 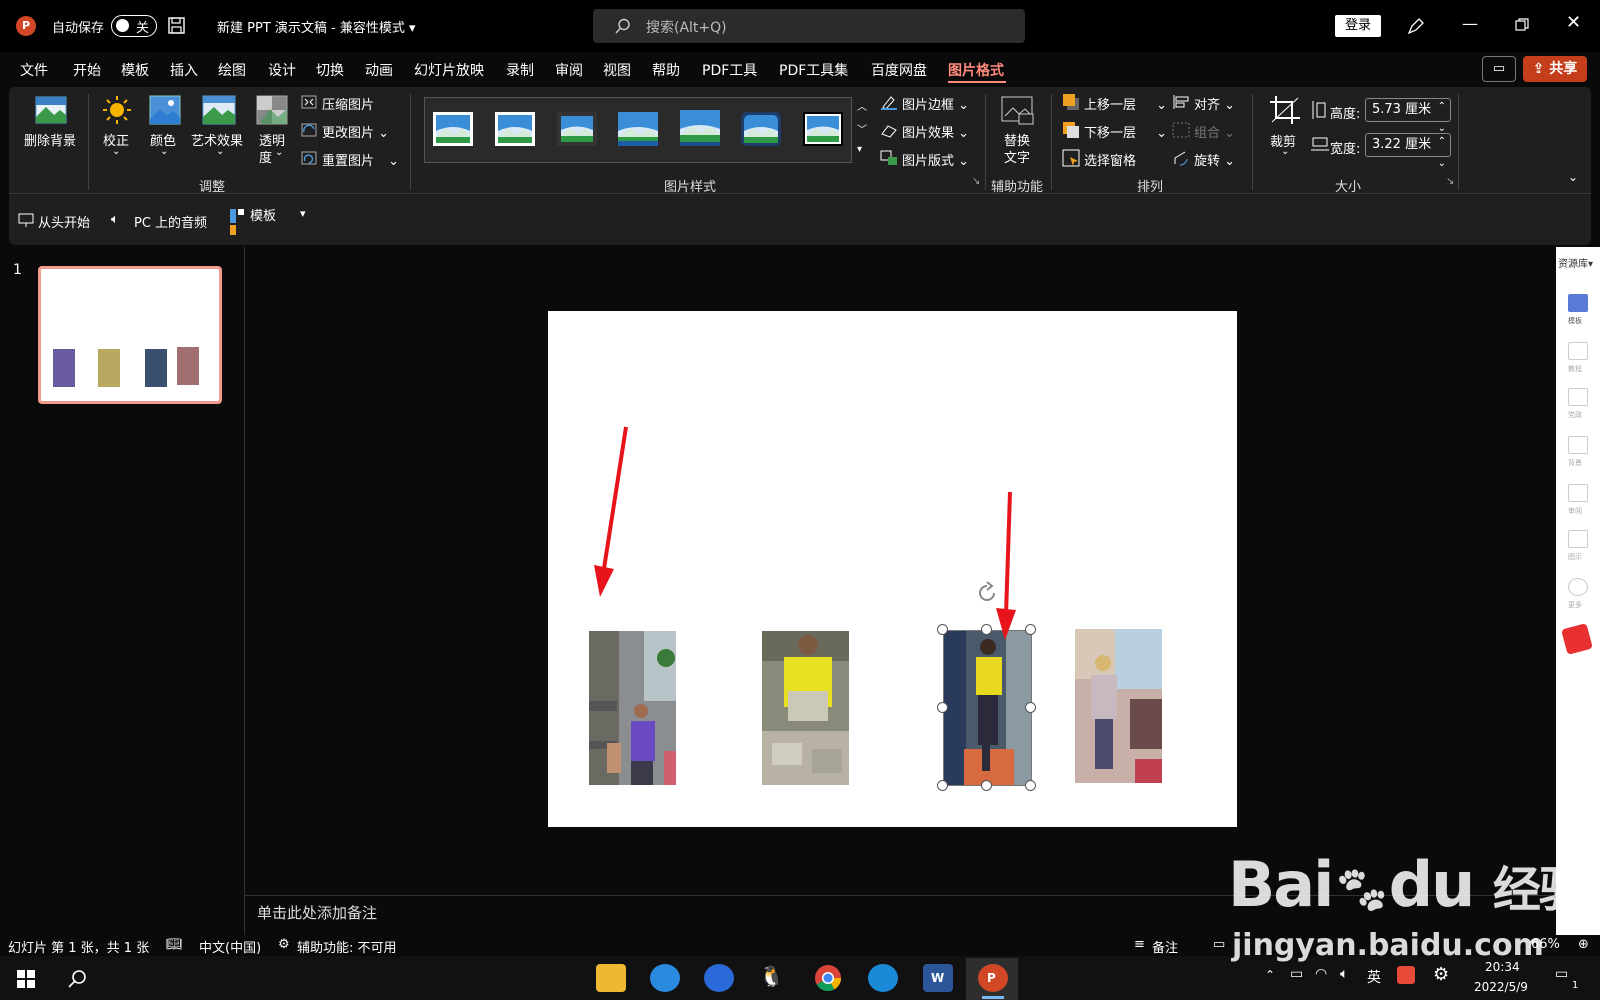 I want to click on resize-handle-sw, so click(x=942, y=785).